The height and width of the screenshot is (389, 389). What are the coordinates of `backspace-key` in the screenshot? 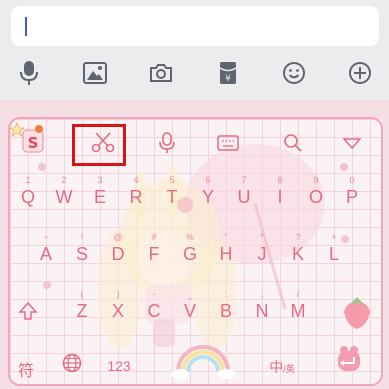 It's located at (352, 308).